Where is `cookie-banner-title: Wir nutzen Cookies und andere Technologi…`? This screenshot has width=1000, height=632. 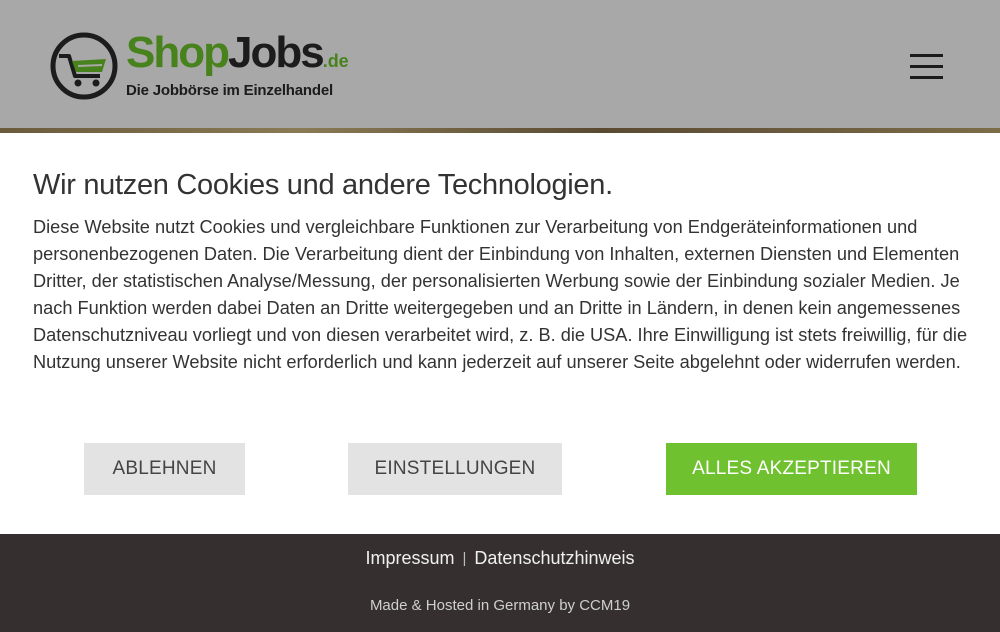
cookie-banner-title: Wir nutzen Cookies und andere Technologi… is located at coordinates (323, 185).